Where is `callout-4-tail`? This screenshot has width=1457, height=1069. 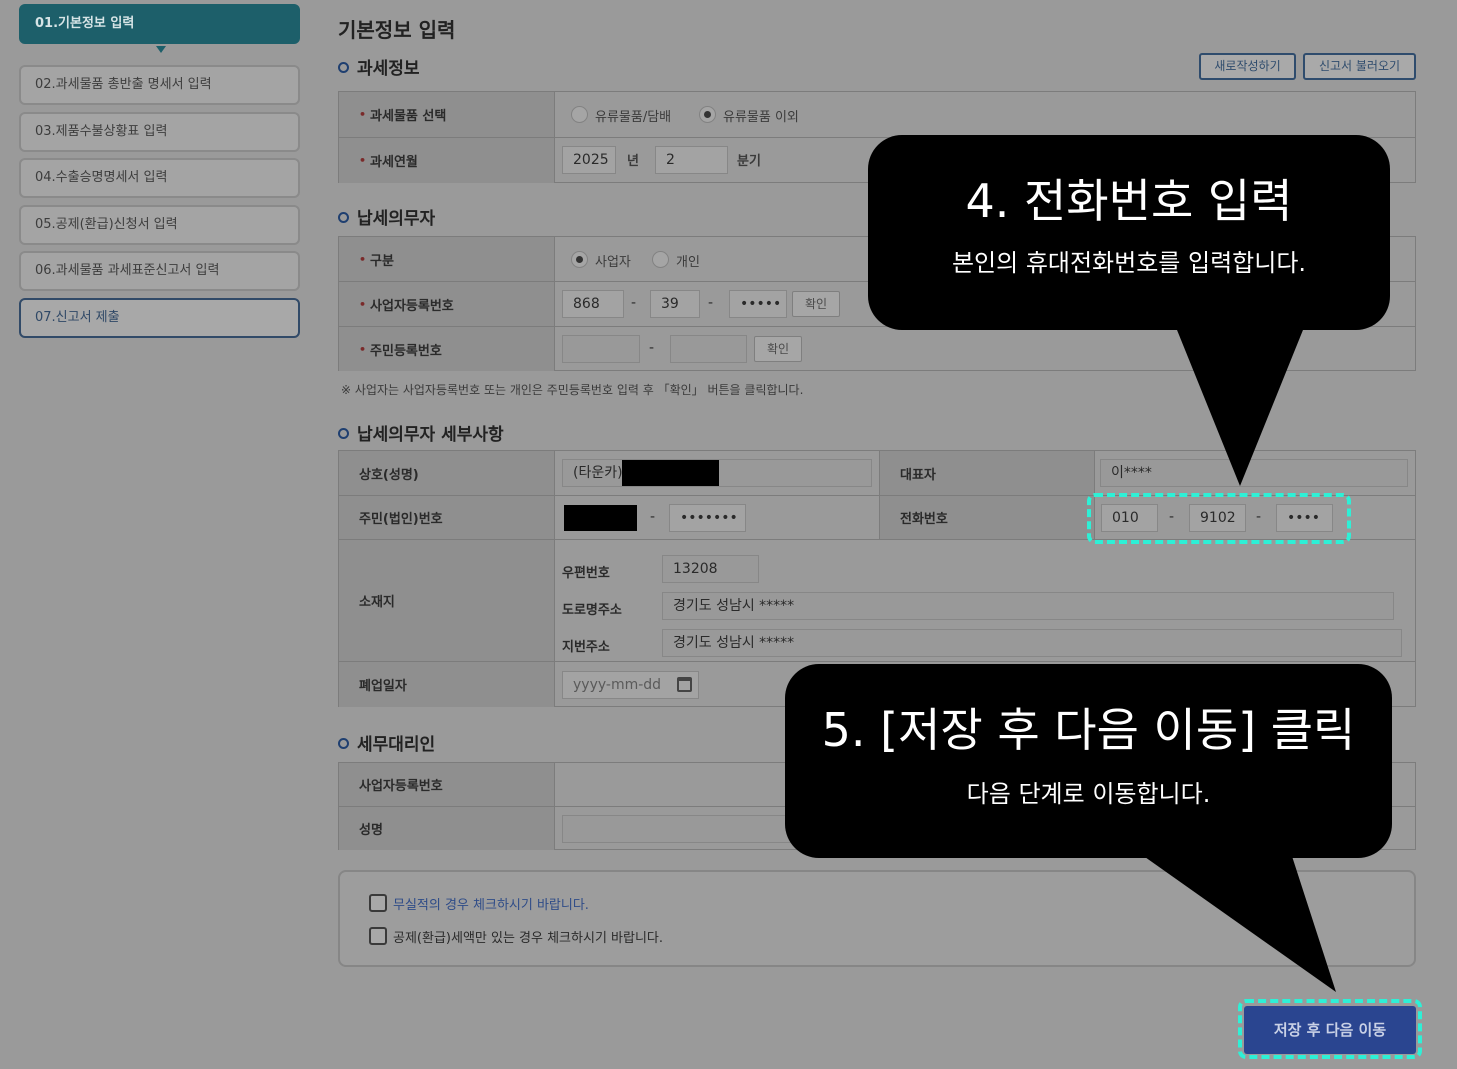
callout-4-tail is located at coordinates (1240, 405).